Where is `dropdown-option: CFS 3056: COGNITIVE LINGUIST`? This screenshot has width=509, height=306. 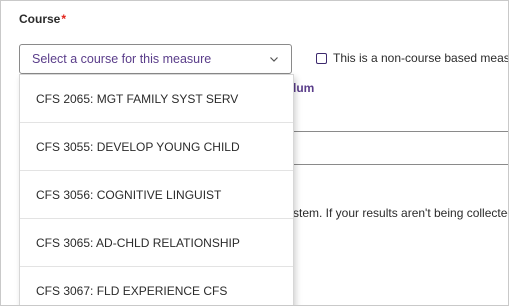
dropdown-option: CFS 3056: COGNITIVE LINGUIST is located at coordinates (156, 195).